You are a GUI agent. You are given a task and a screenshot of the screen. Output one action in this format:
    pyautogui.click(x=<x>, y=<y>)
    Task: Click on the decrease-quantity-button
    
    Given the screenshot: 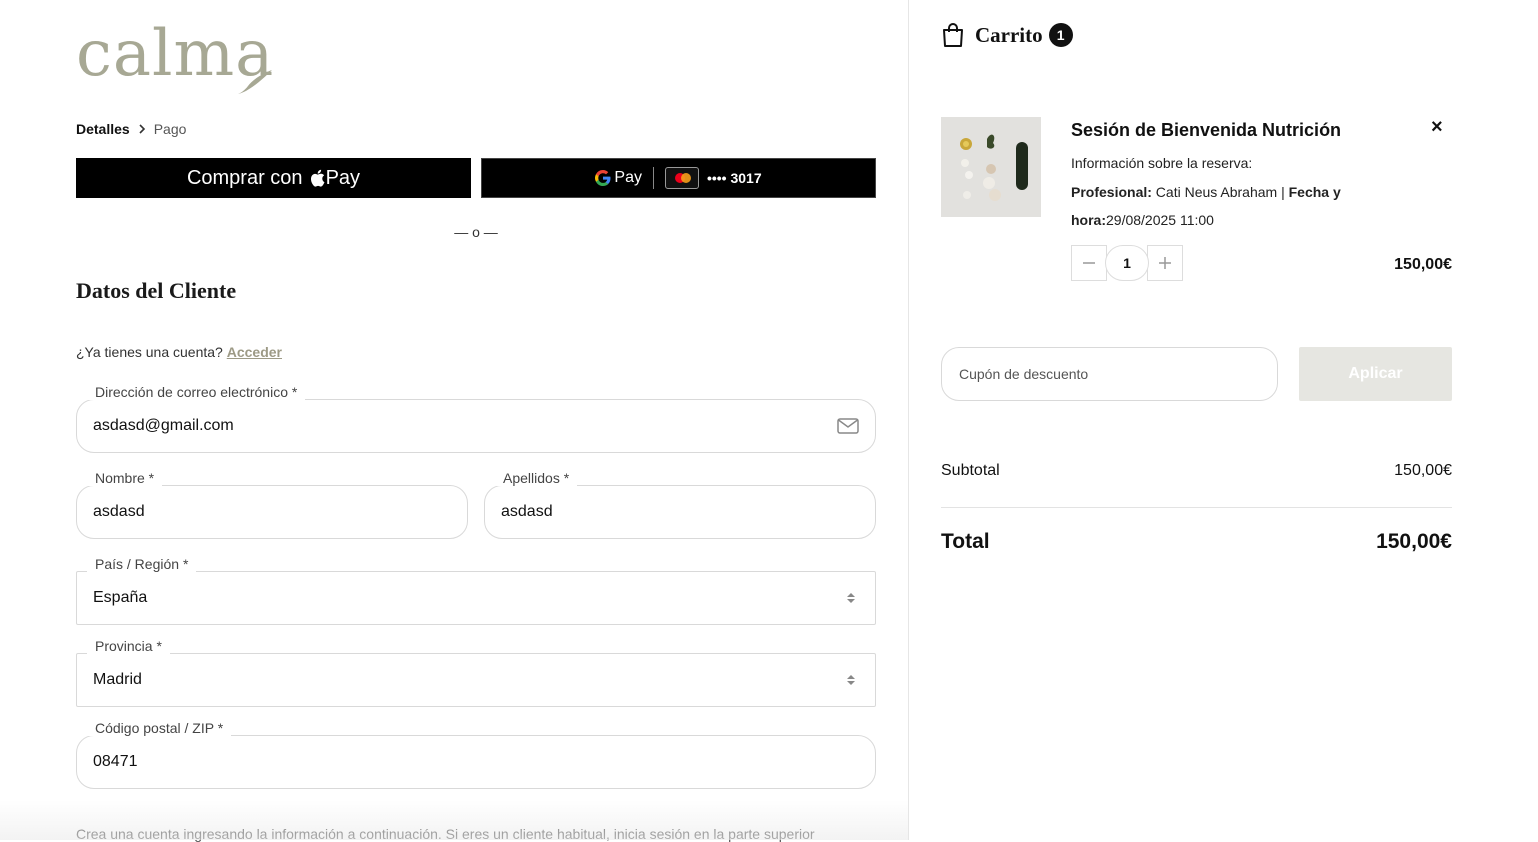 What is the action you would take?
    pyautogui.click(x=1089, y=263)
    